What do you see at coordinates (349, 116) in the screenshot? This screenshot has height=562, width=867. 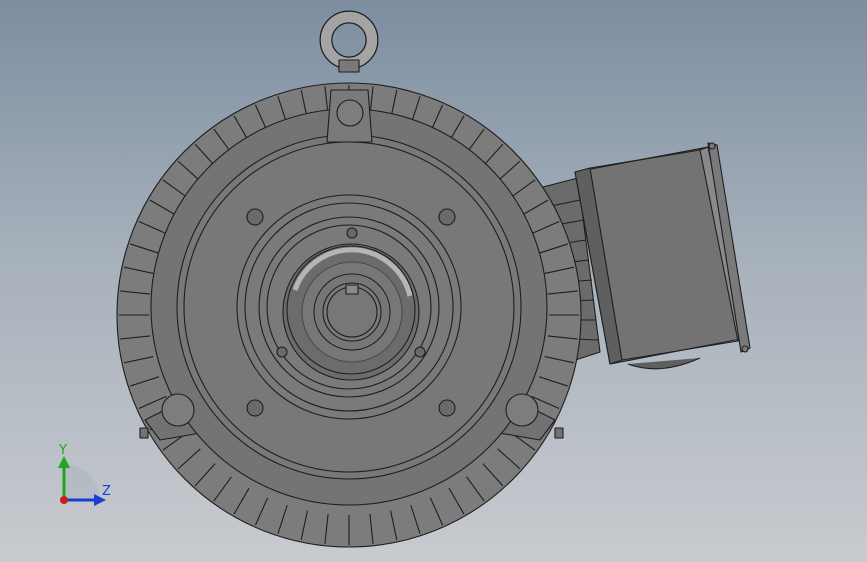 I see `top-boss` at bounding box center [349, 116].